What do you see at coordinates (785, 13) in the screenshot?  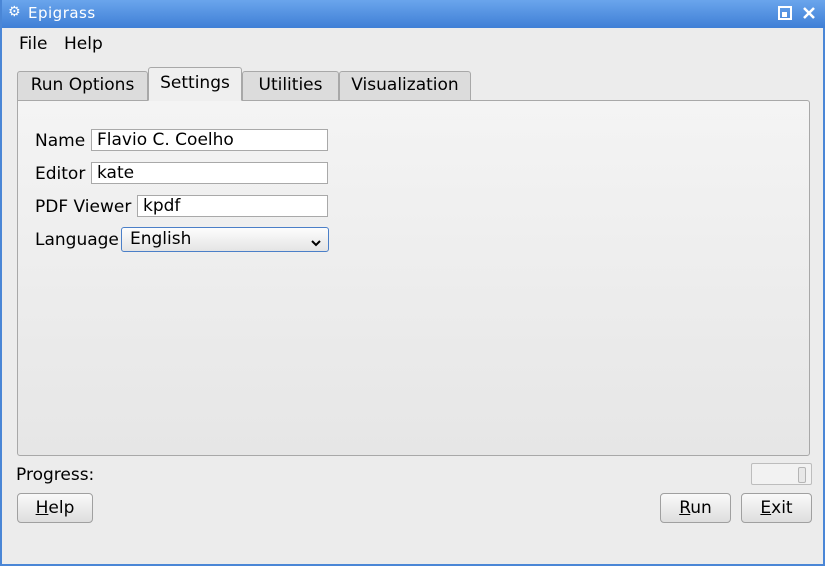 I see `restore-icon` at bounding box center [785, 13].